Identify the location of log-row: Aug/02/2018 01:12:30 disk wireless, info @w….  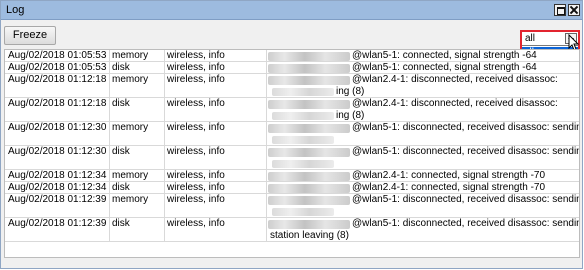
(292, 158).